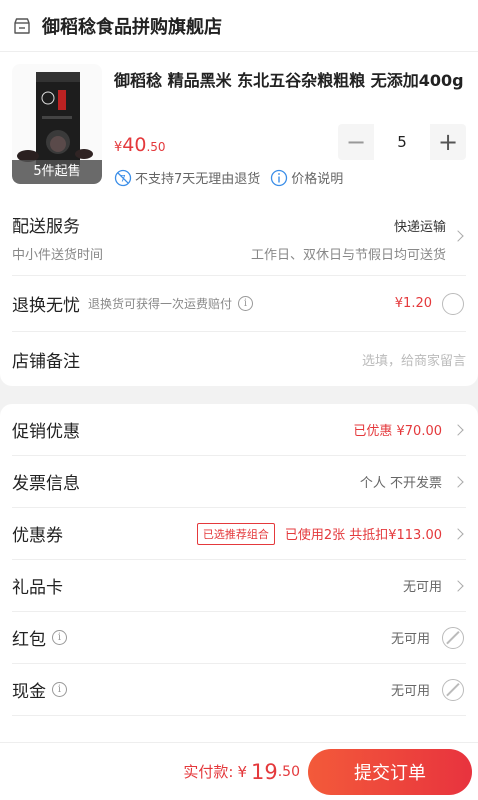 The width and height of the screenshot is (478, 800). I want to click on redpacket-value: 无可用, so click(410, 639).